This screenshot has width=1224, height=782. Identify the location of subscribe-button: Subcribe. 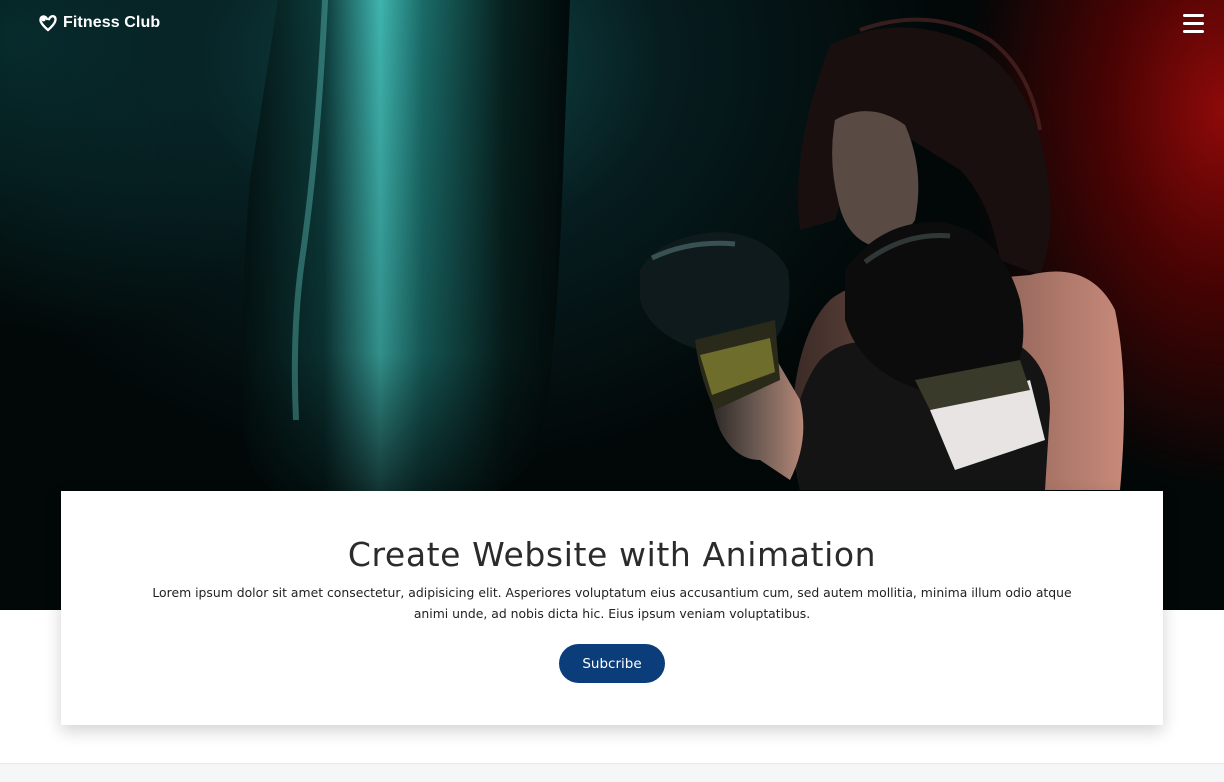
(612, 663).